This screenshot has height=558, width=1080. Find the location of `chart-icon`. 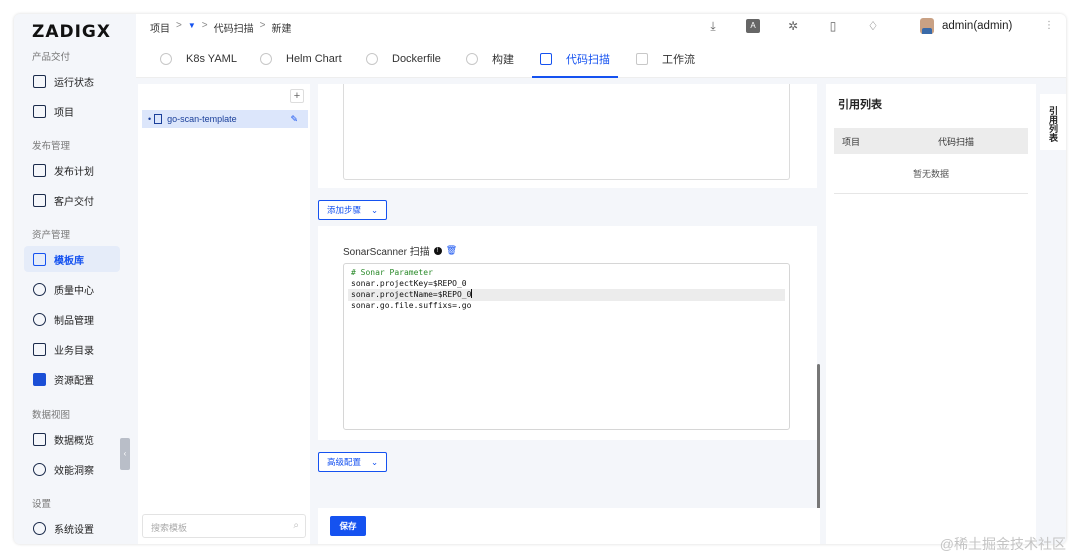

chart-icon is located at coordinates (39, 439).